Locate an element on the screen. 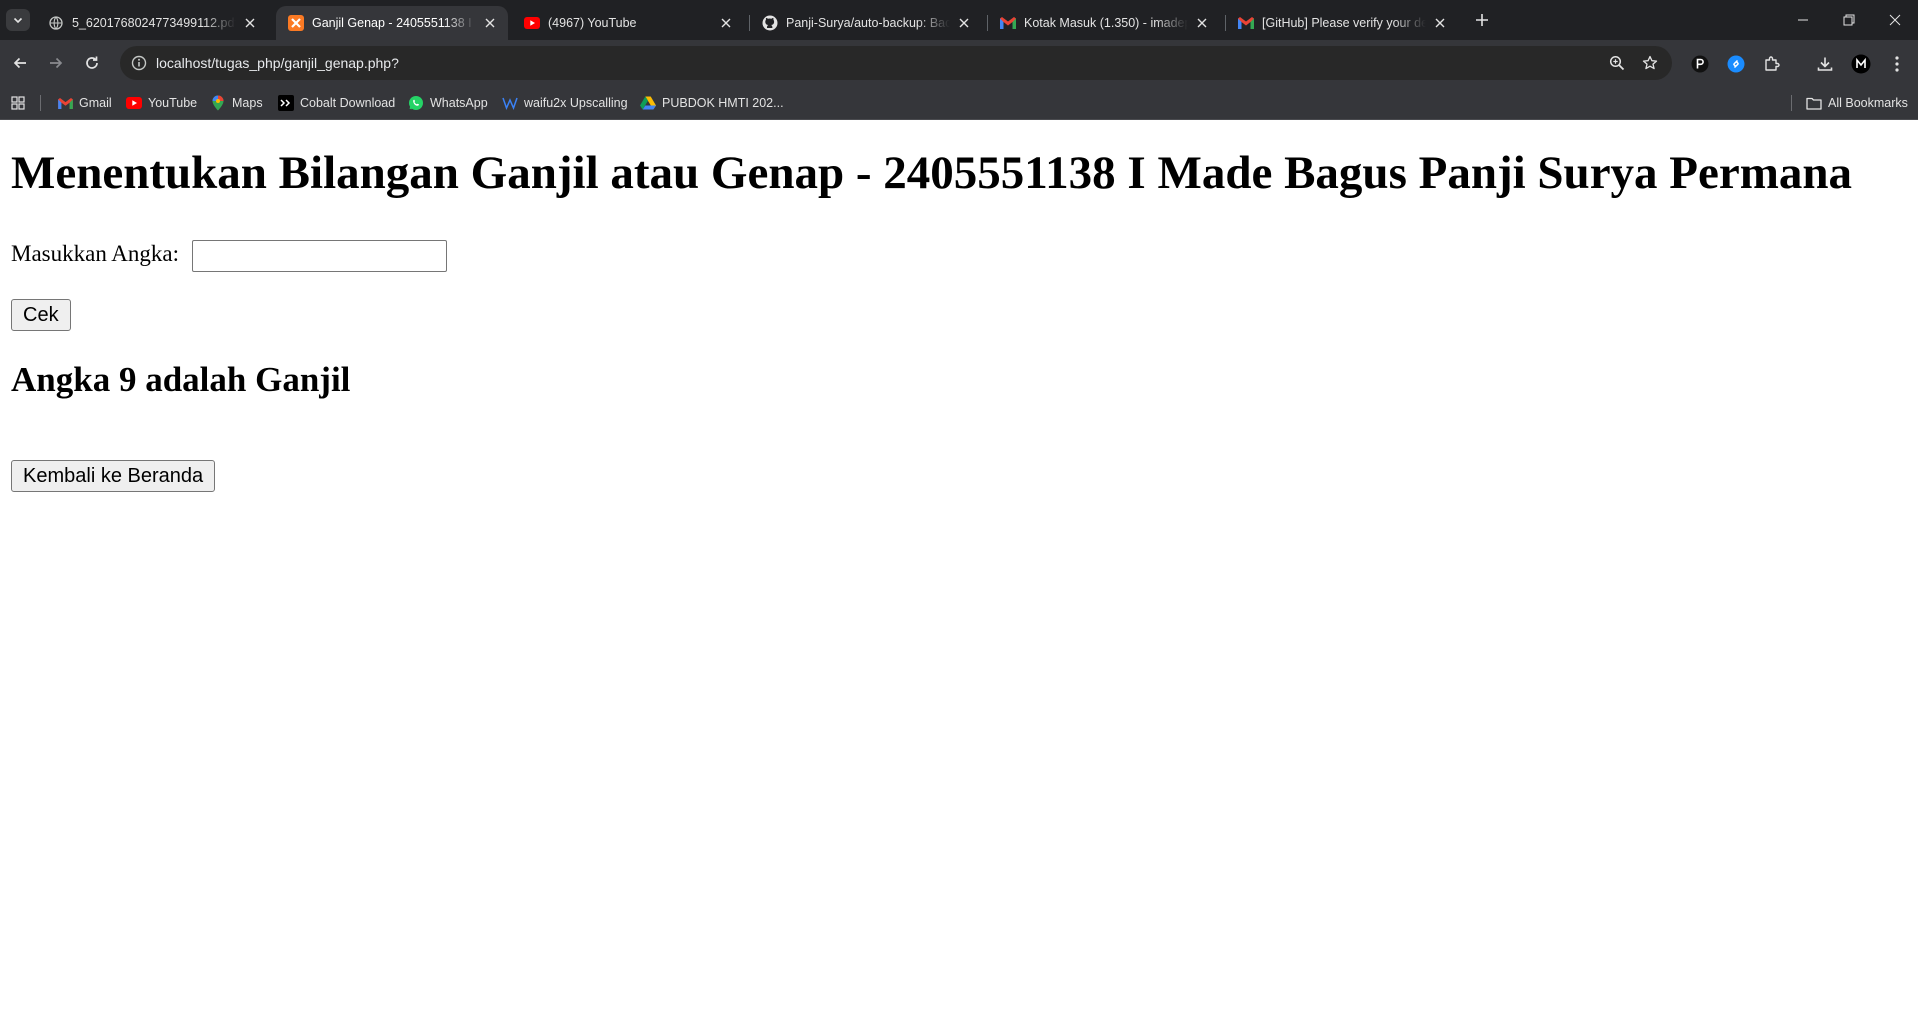  tab-title: (4967) YouTube is located at coordinates (592, 23).